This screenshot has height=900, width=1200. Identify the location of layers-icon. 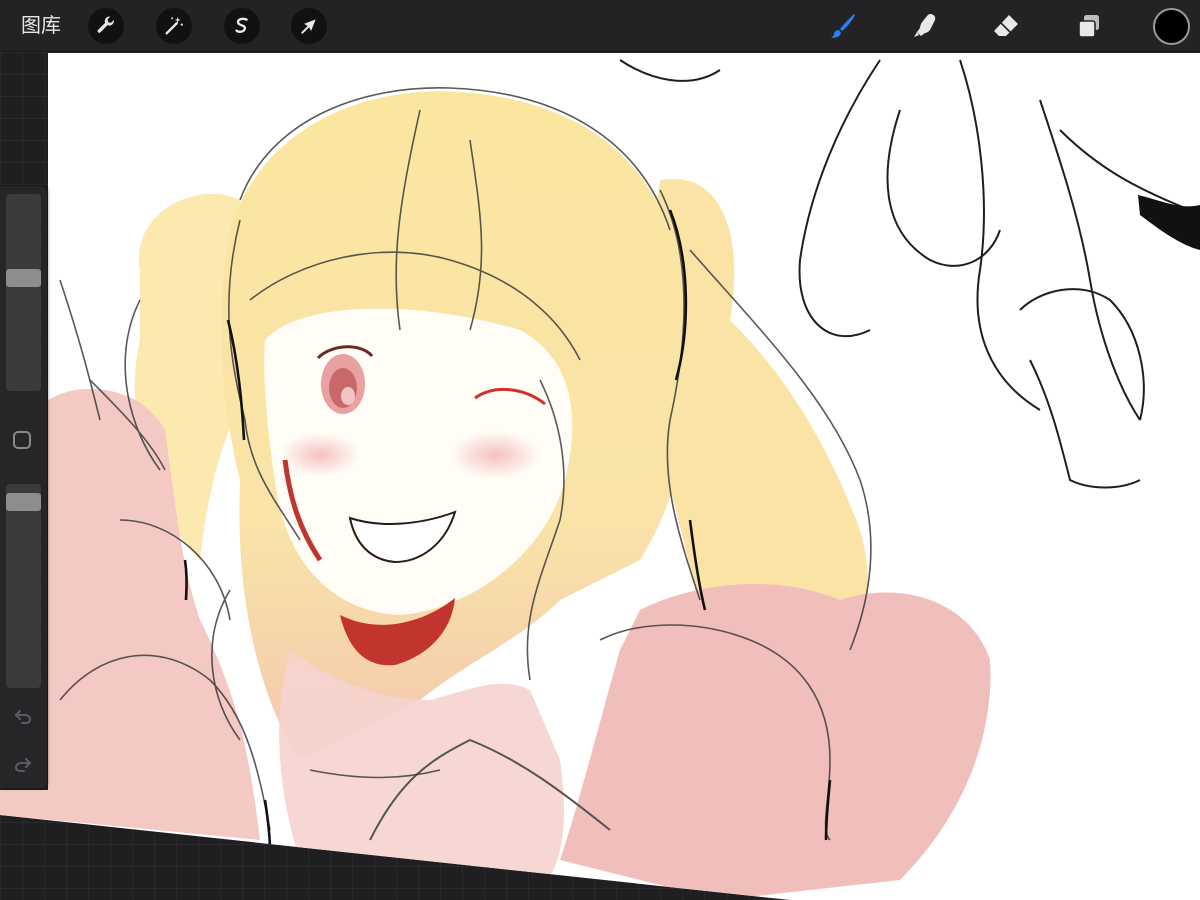
(1088, 26).